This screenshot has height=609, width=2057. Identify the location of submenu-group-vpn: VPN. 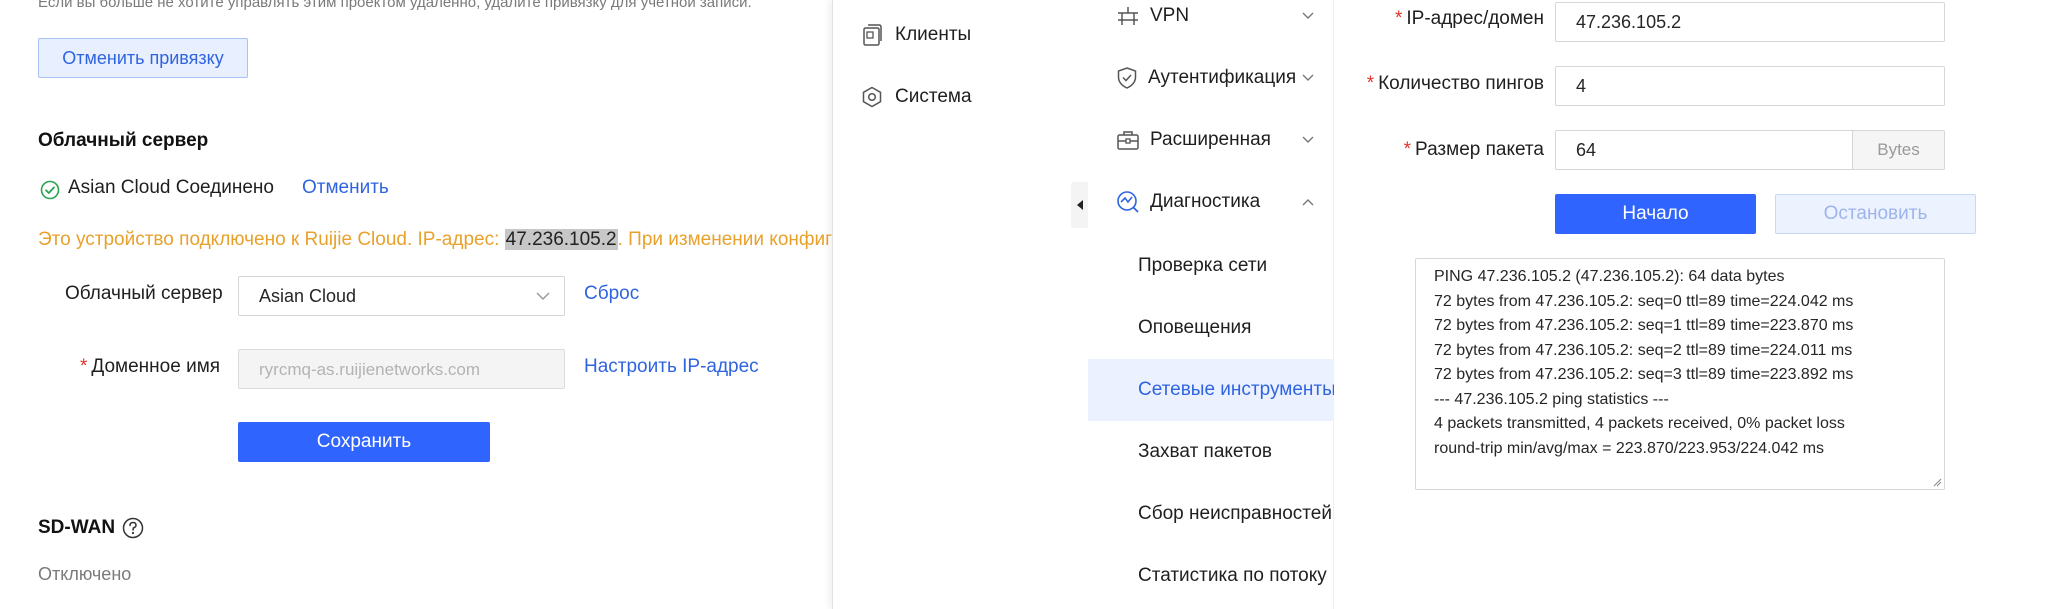
(1222, 16).